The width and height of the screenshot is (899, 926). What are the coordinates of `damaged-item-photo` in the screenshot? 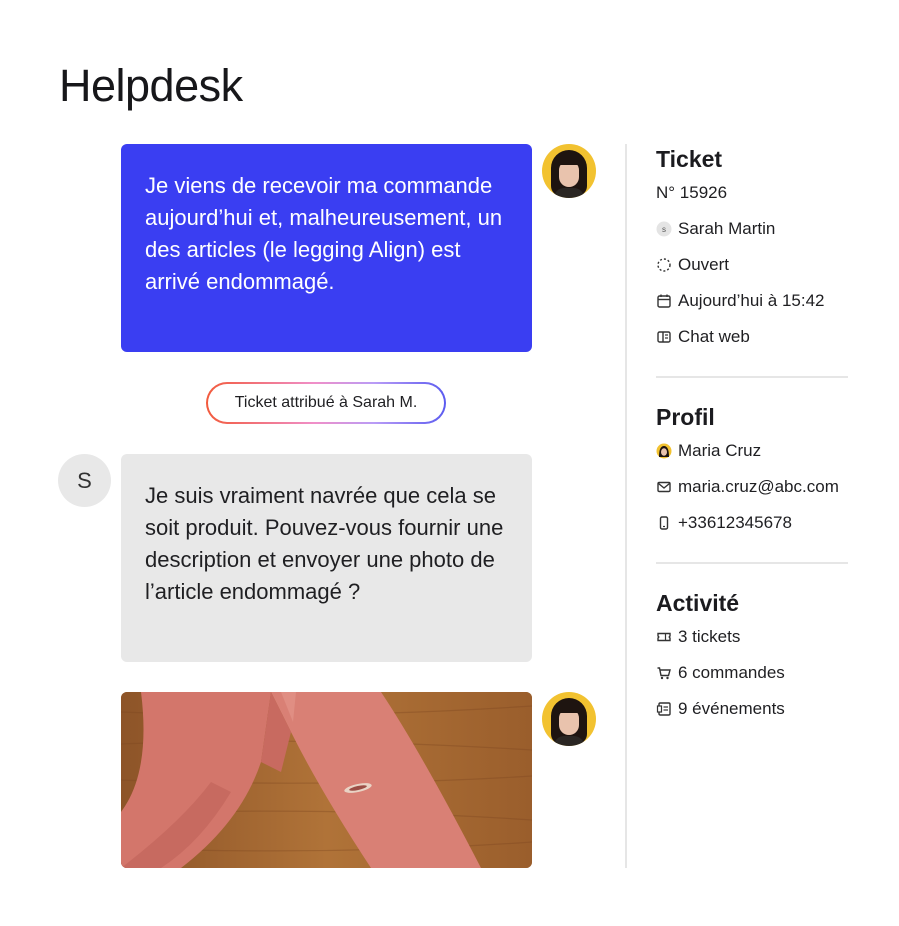 It's located at (326, 780).